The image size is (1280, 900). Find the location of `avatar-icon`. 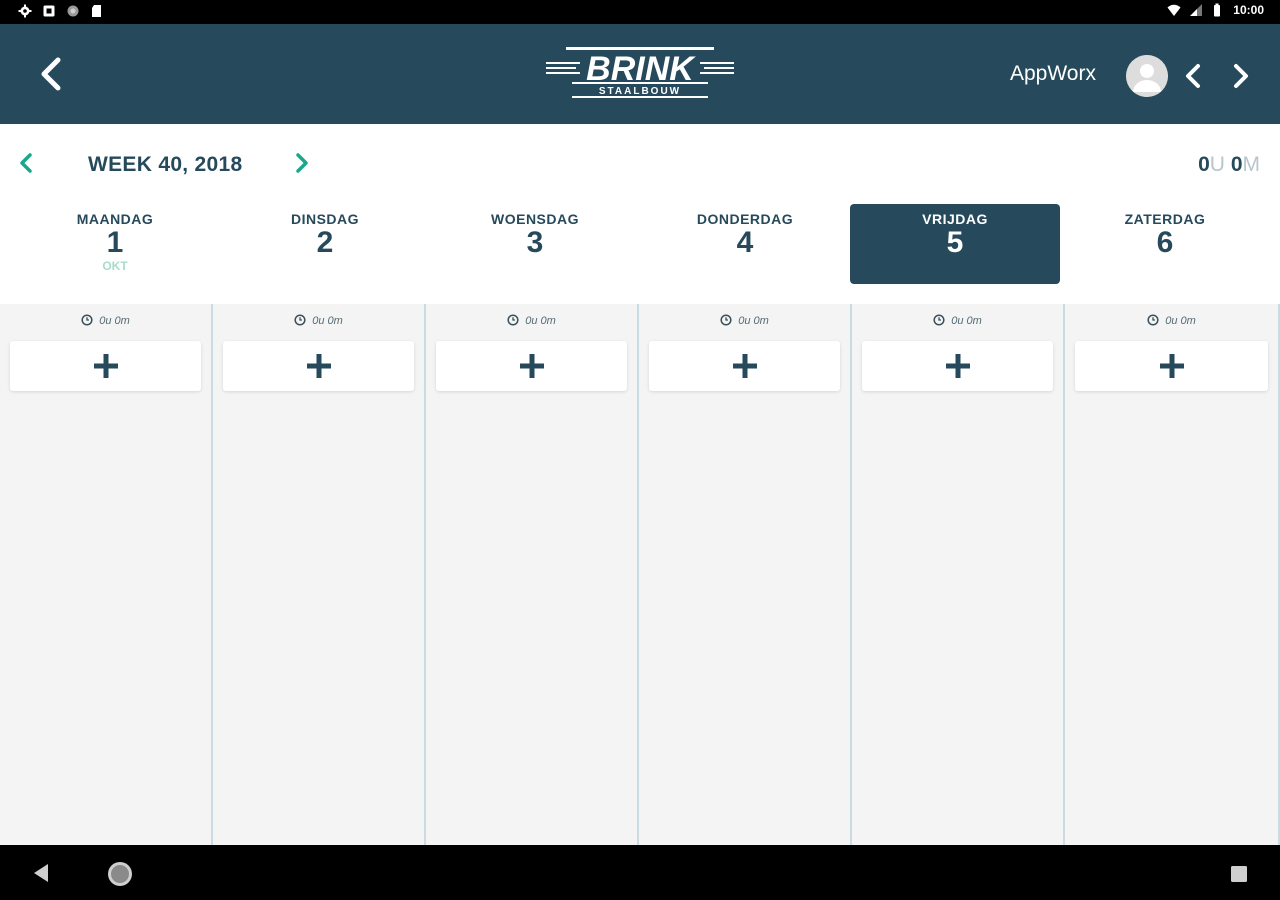

avatar-icon is located at coordinates (1147, 76).